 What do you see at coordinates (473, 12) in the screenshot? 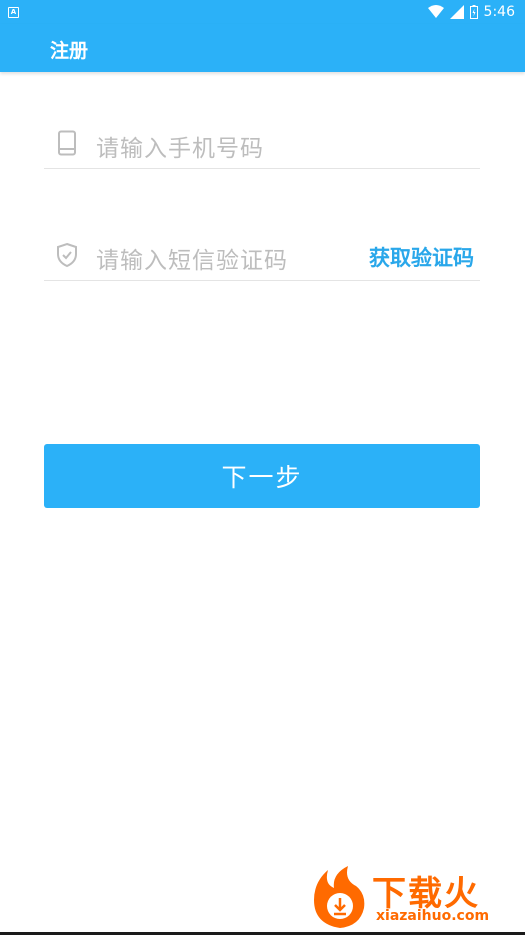
I see `battery-icon` at bounding box center [473, 12].